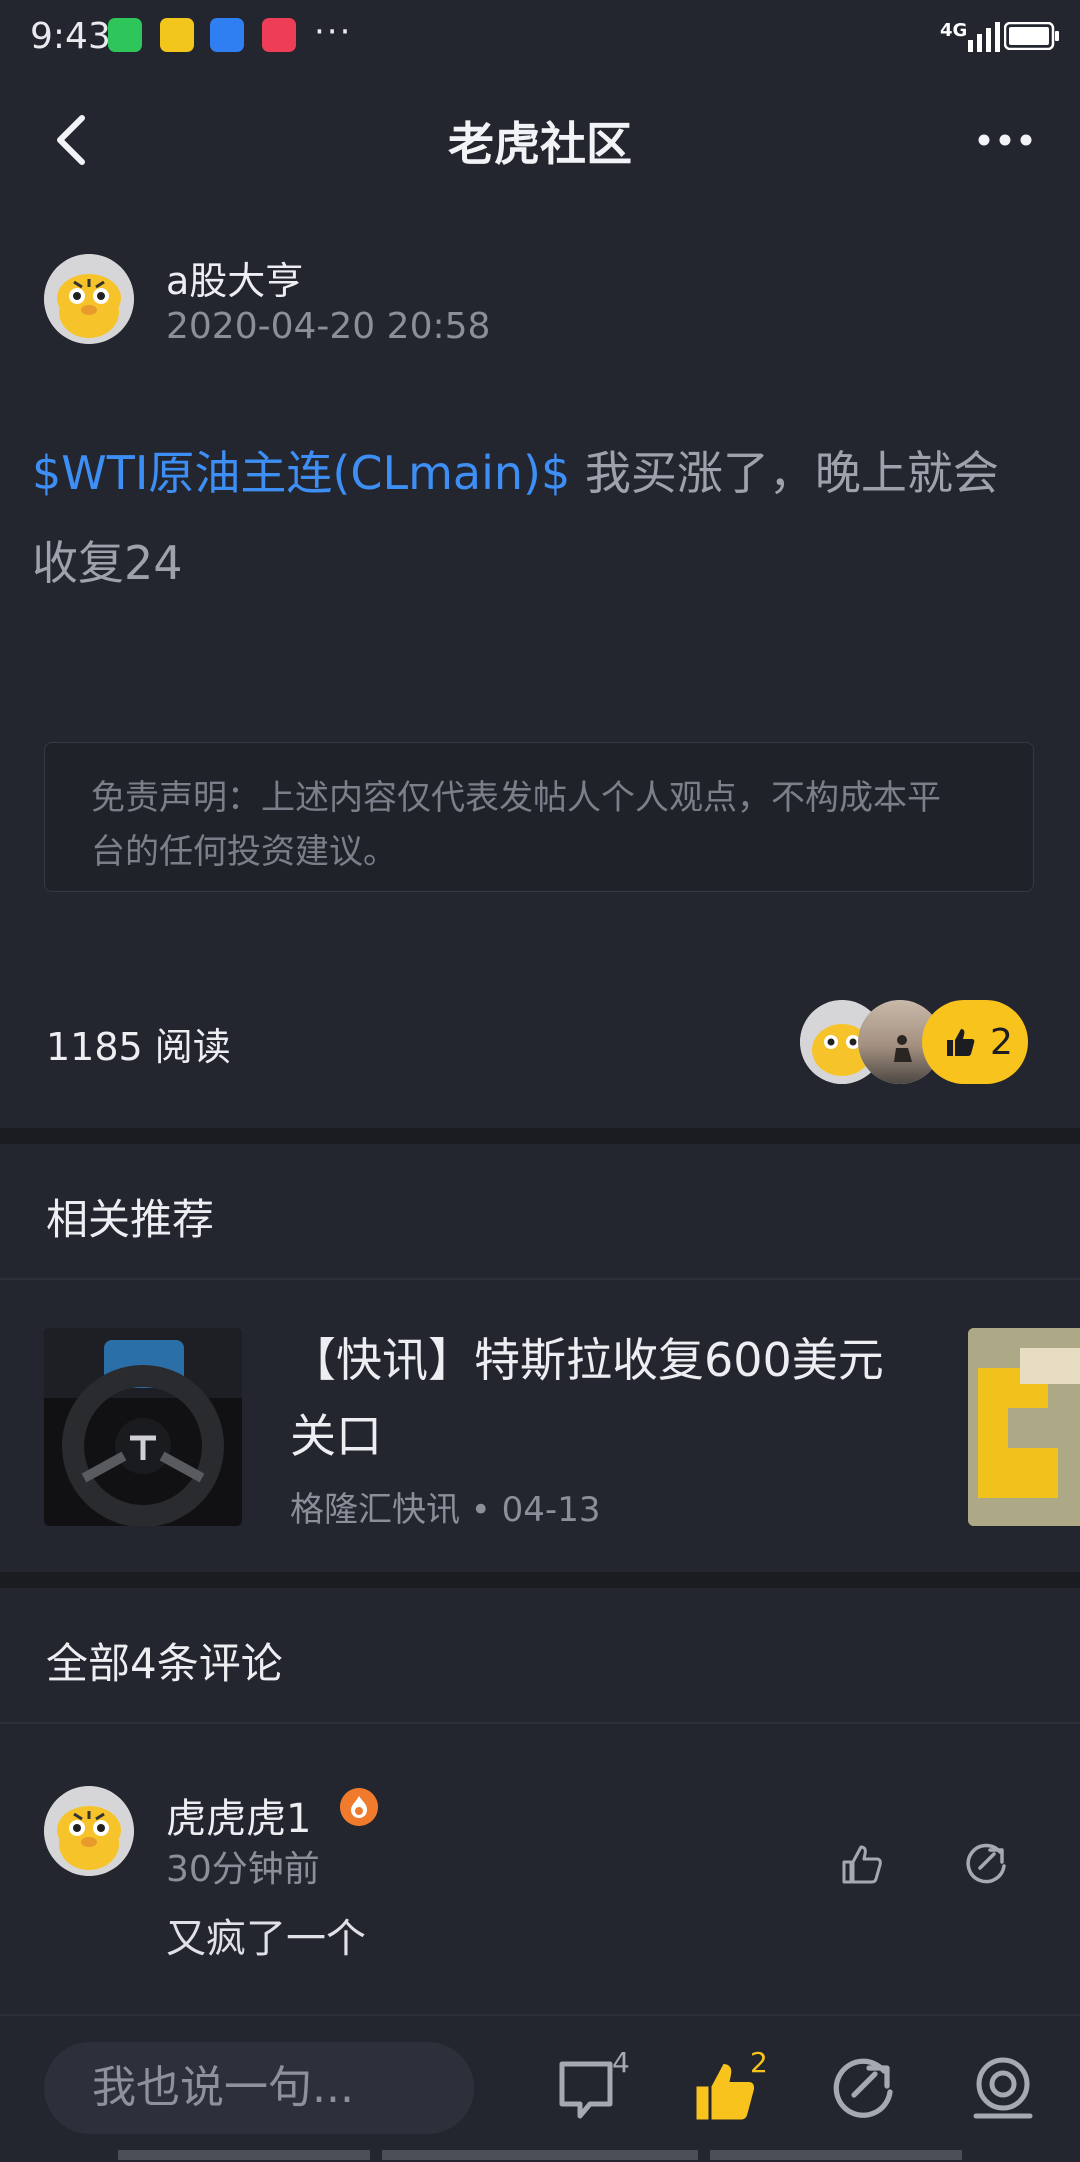 The image size is (1080, 2162). Describe the element at coordinates (445, 1510) in the screenshot. I see `recommend-item-source: 格隆汇快讯 • 04-13` at that location.